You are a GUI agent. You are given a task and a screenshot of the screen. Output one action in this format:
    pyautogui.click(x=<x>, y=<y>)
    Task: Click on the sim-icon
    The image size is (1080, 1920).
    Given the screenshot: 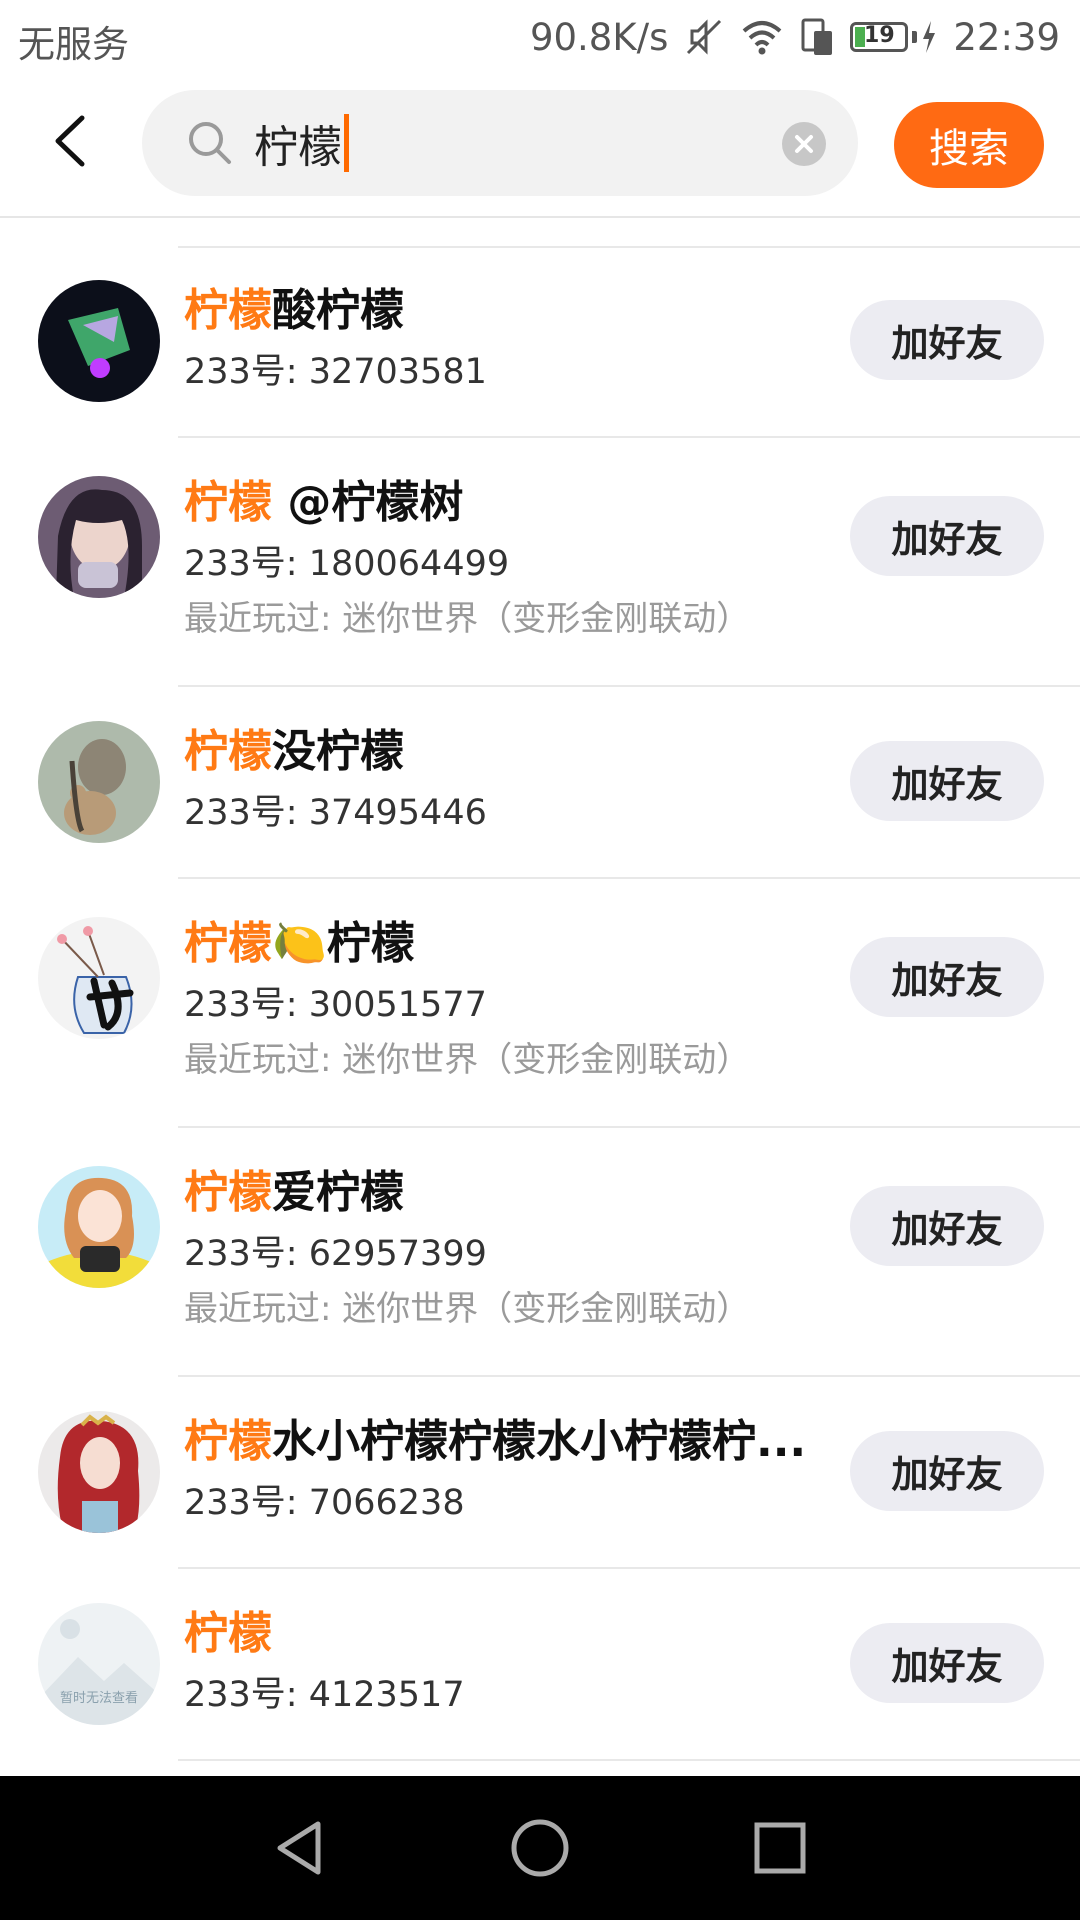 What is the action you would take?
    pyautogui.click(x=817, y=36)
    